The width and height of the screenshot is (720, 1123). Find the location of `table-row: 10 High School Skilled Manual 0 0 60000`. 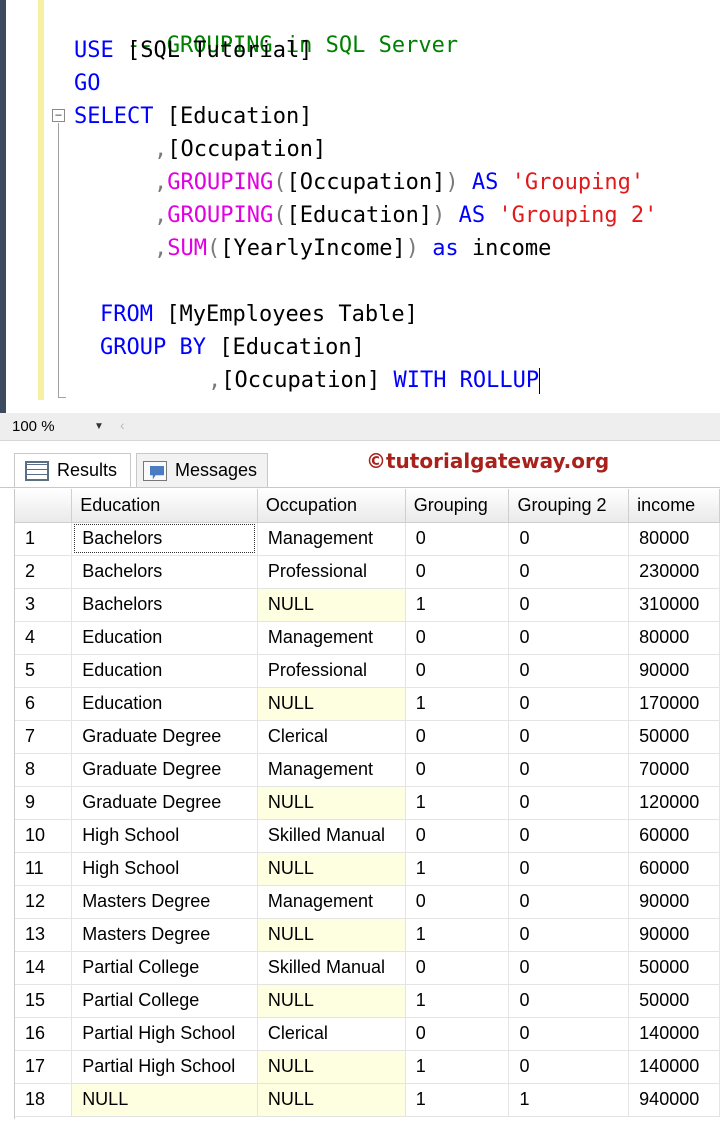

table-row: 10 High School Skilled Manual 0 0 60000 is located at coordinates (367, 836).